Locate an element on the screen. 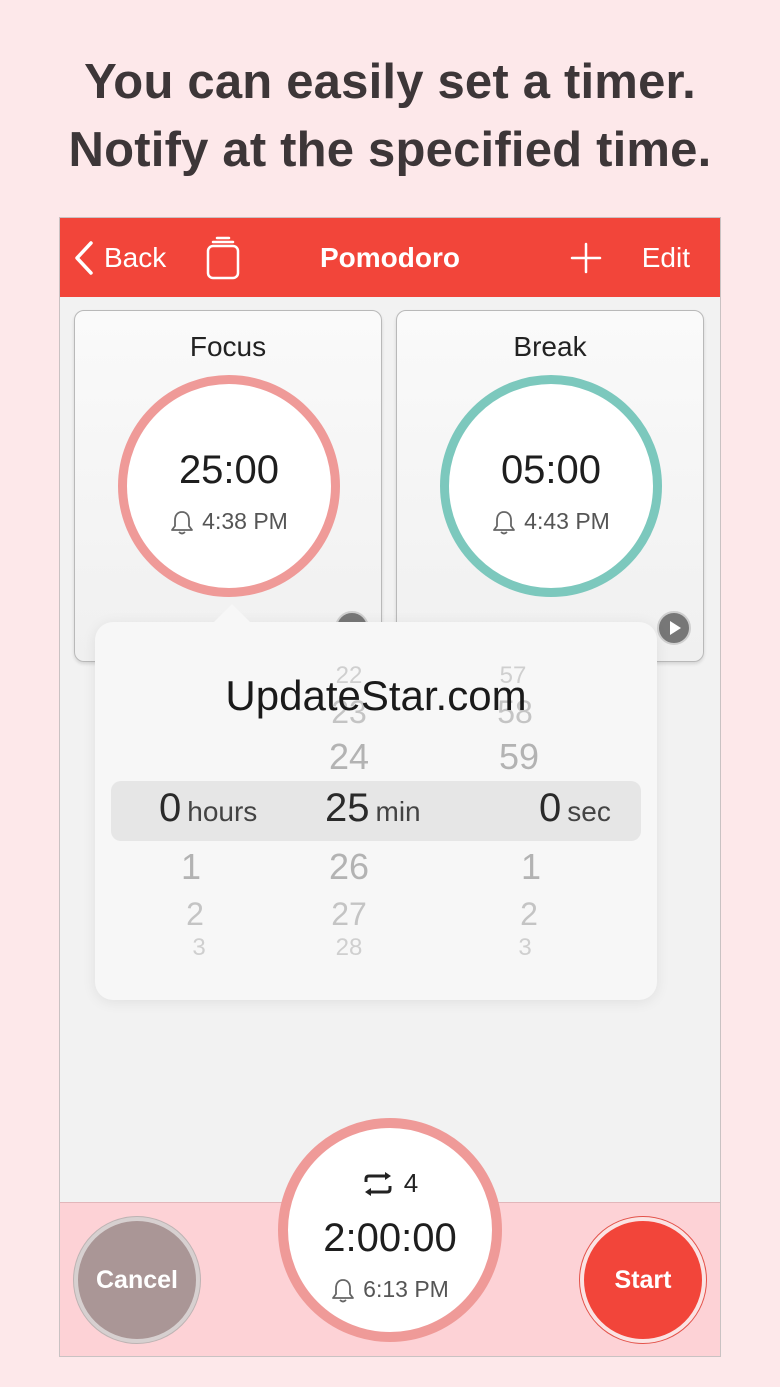 The width and height of the screenshot is (780, 1387). break-timer-ring: 05:00 4:43 PM is located at coordinates (551, 486).